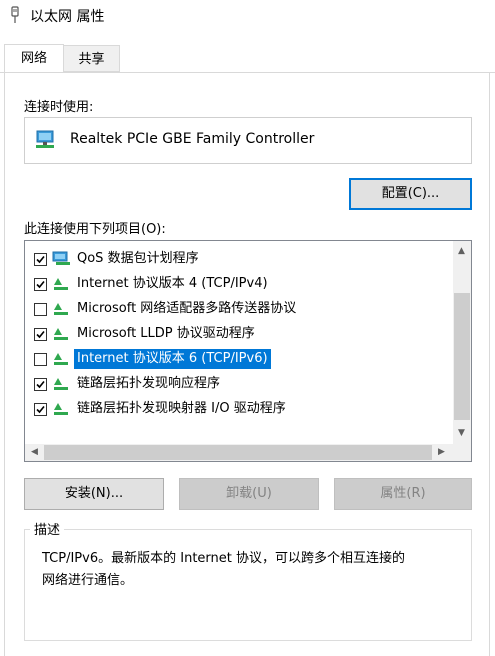  What do you see at coordinates (88, 580) in the screenshot?
I see `description-line: 网络进行通信。` at bounding box center [88, 580].